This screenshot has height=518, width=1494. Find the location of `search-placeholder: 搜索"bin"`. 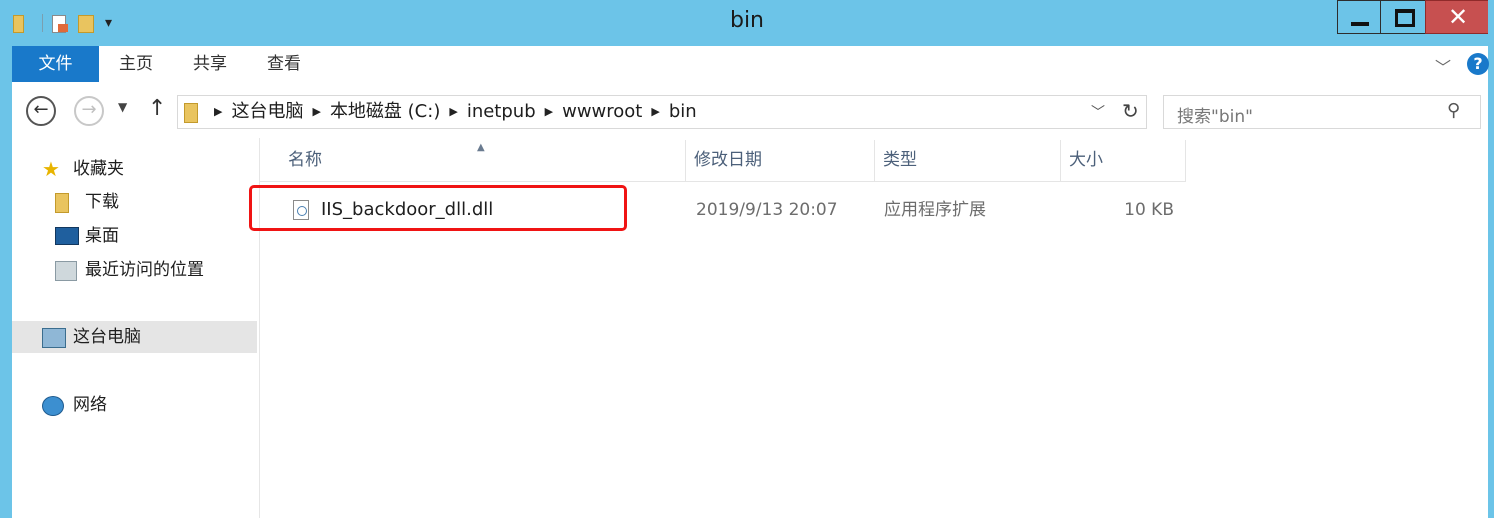

search-placeholder: 搜索"bin" is located at coordinates (1215, 114).